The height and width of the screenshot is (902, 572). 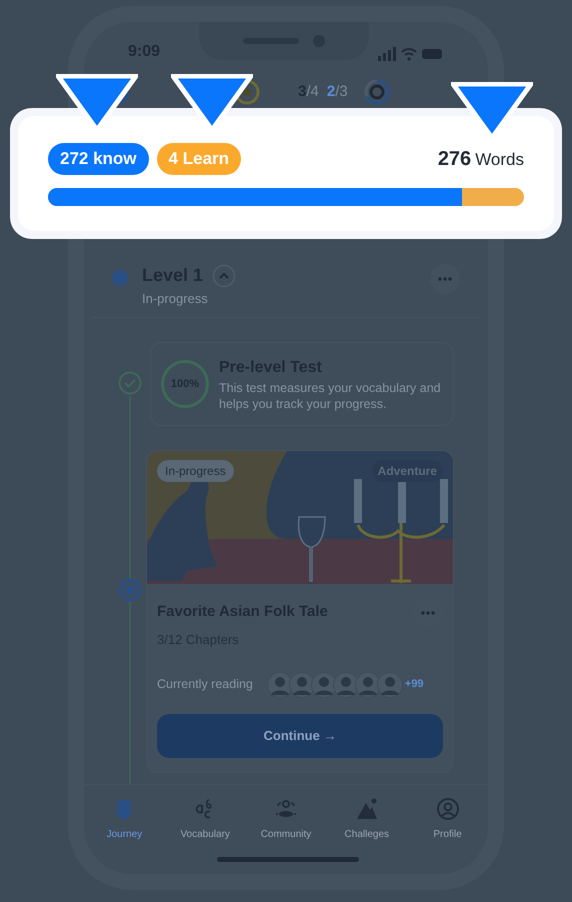 I want to click on collapse-button, so click(x=224, y=275).